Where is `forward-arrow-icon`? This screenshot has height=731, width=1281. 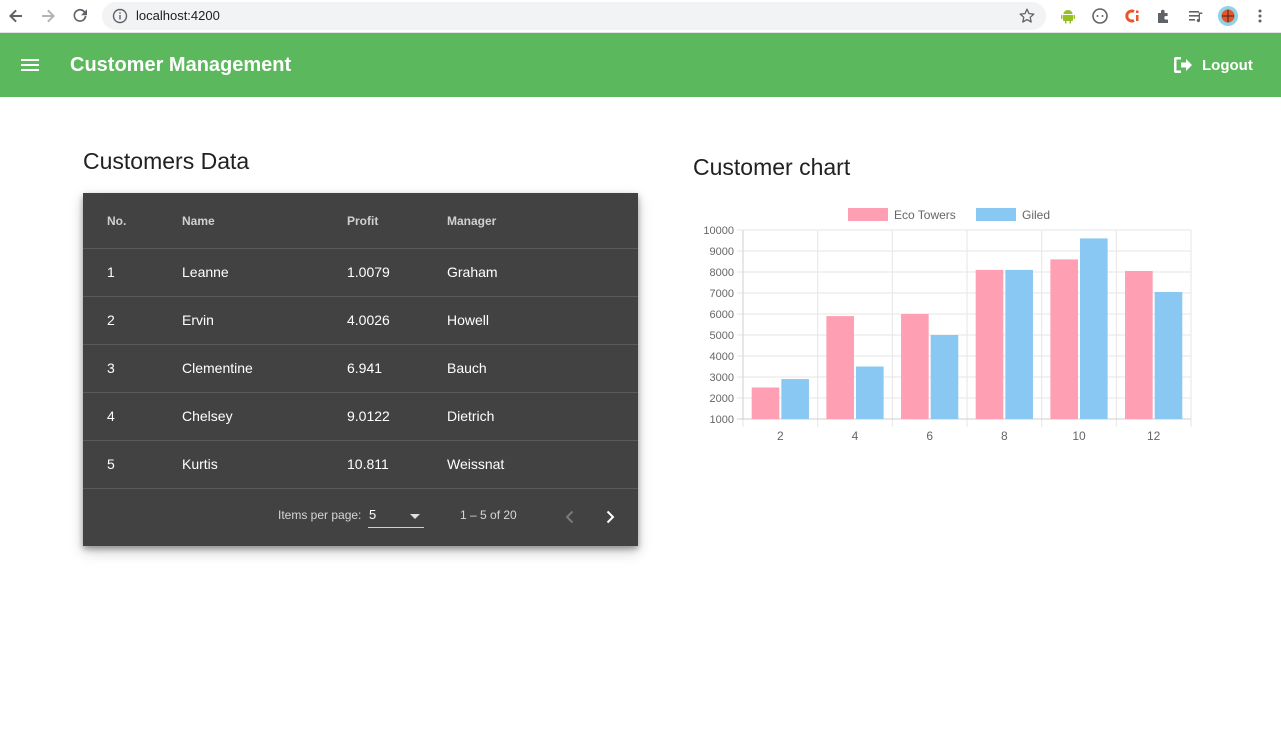
forward-arrow-icon is located at coordinates (48, 16).